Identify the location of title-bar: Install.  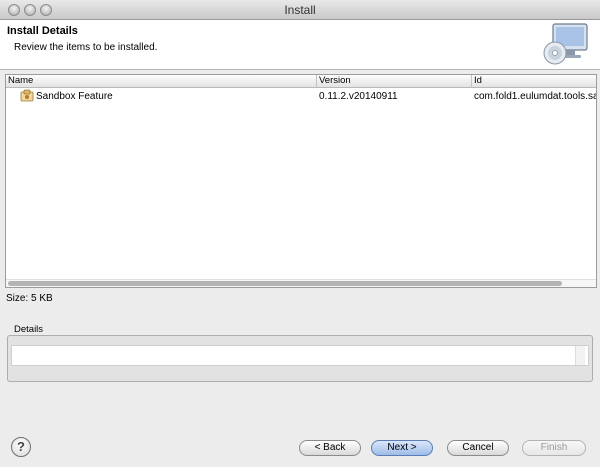
(300, 10).